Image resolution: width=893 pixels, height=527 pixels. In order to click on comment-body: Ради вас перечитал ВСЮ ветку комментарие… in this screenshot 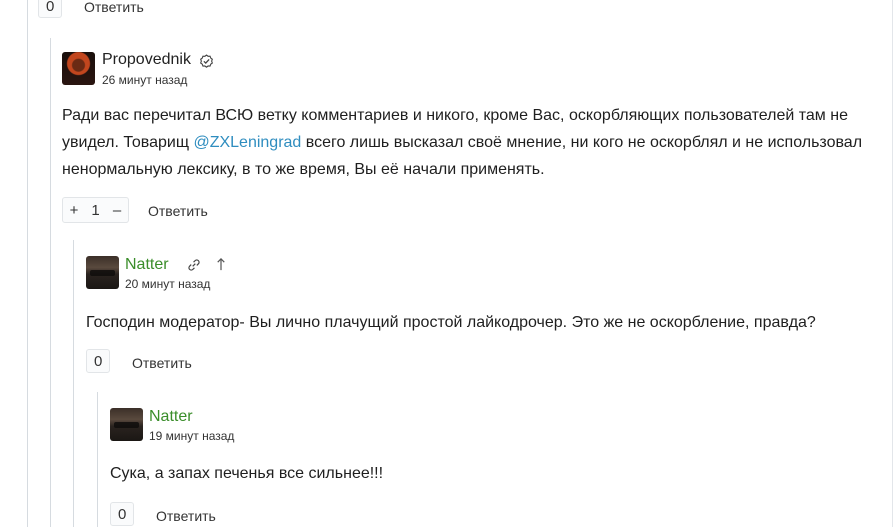, I will do `click(472, 142)`.